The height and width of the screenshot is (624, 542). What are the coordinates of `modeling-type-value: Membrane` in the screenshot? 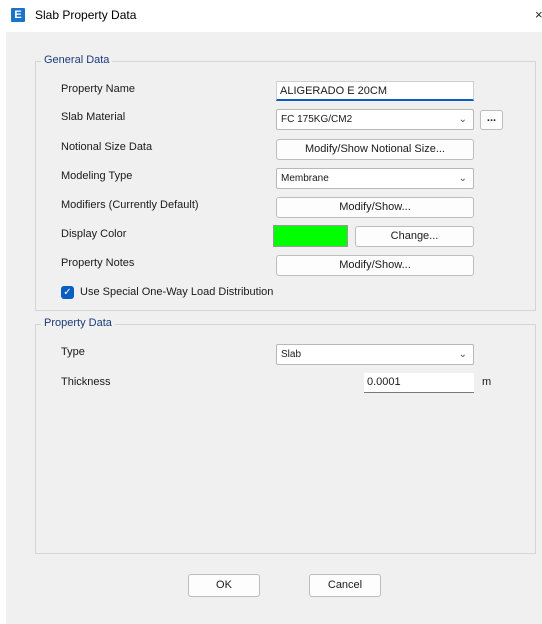 It's located at (305, 178).